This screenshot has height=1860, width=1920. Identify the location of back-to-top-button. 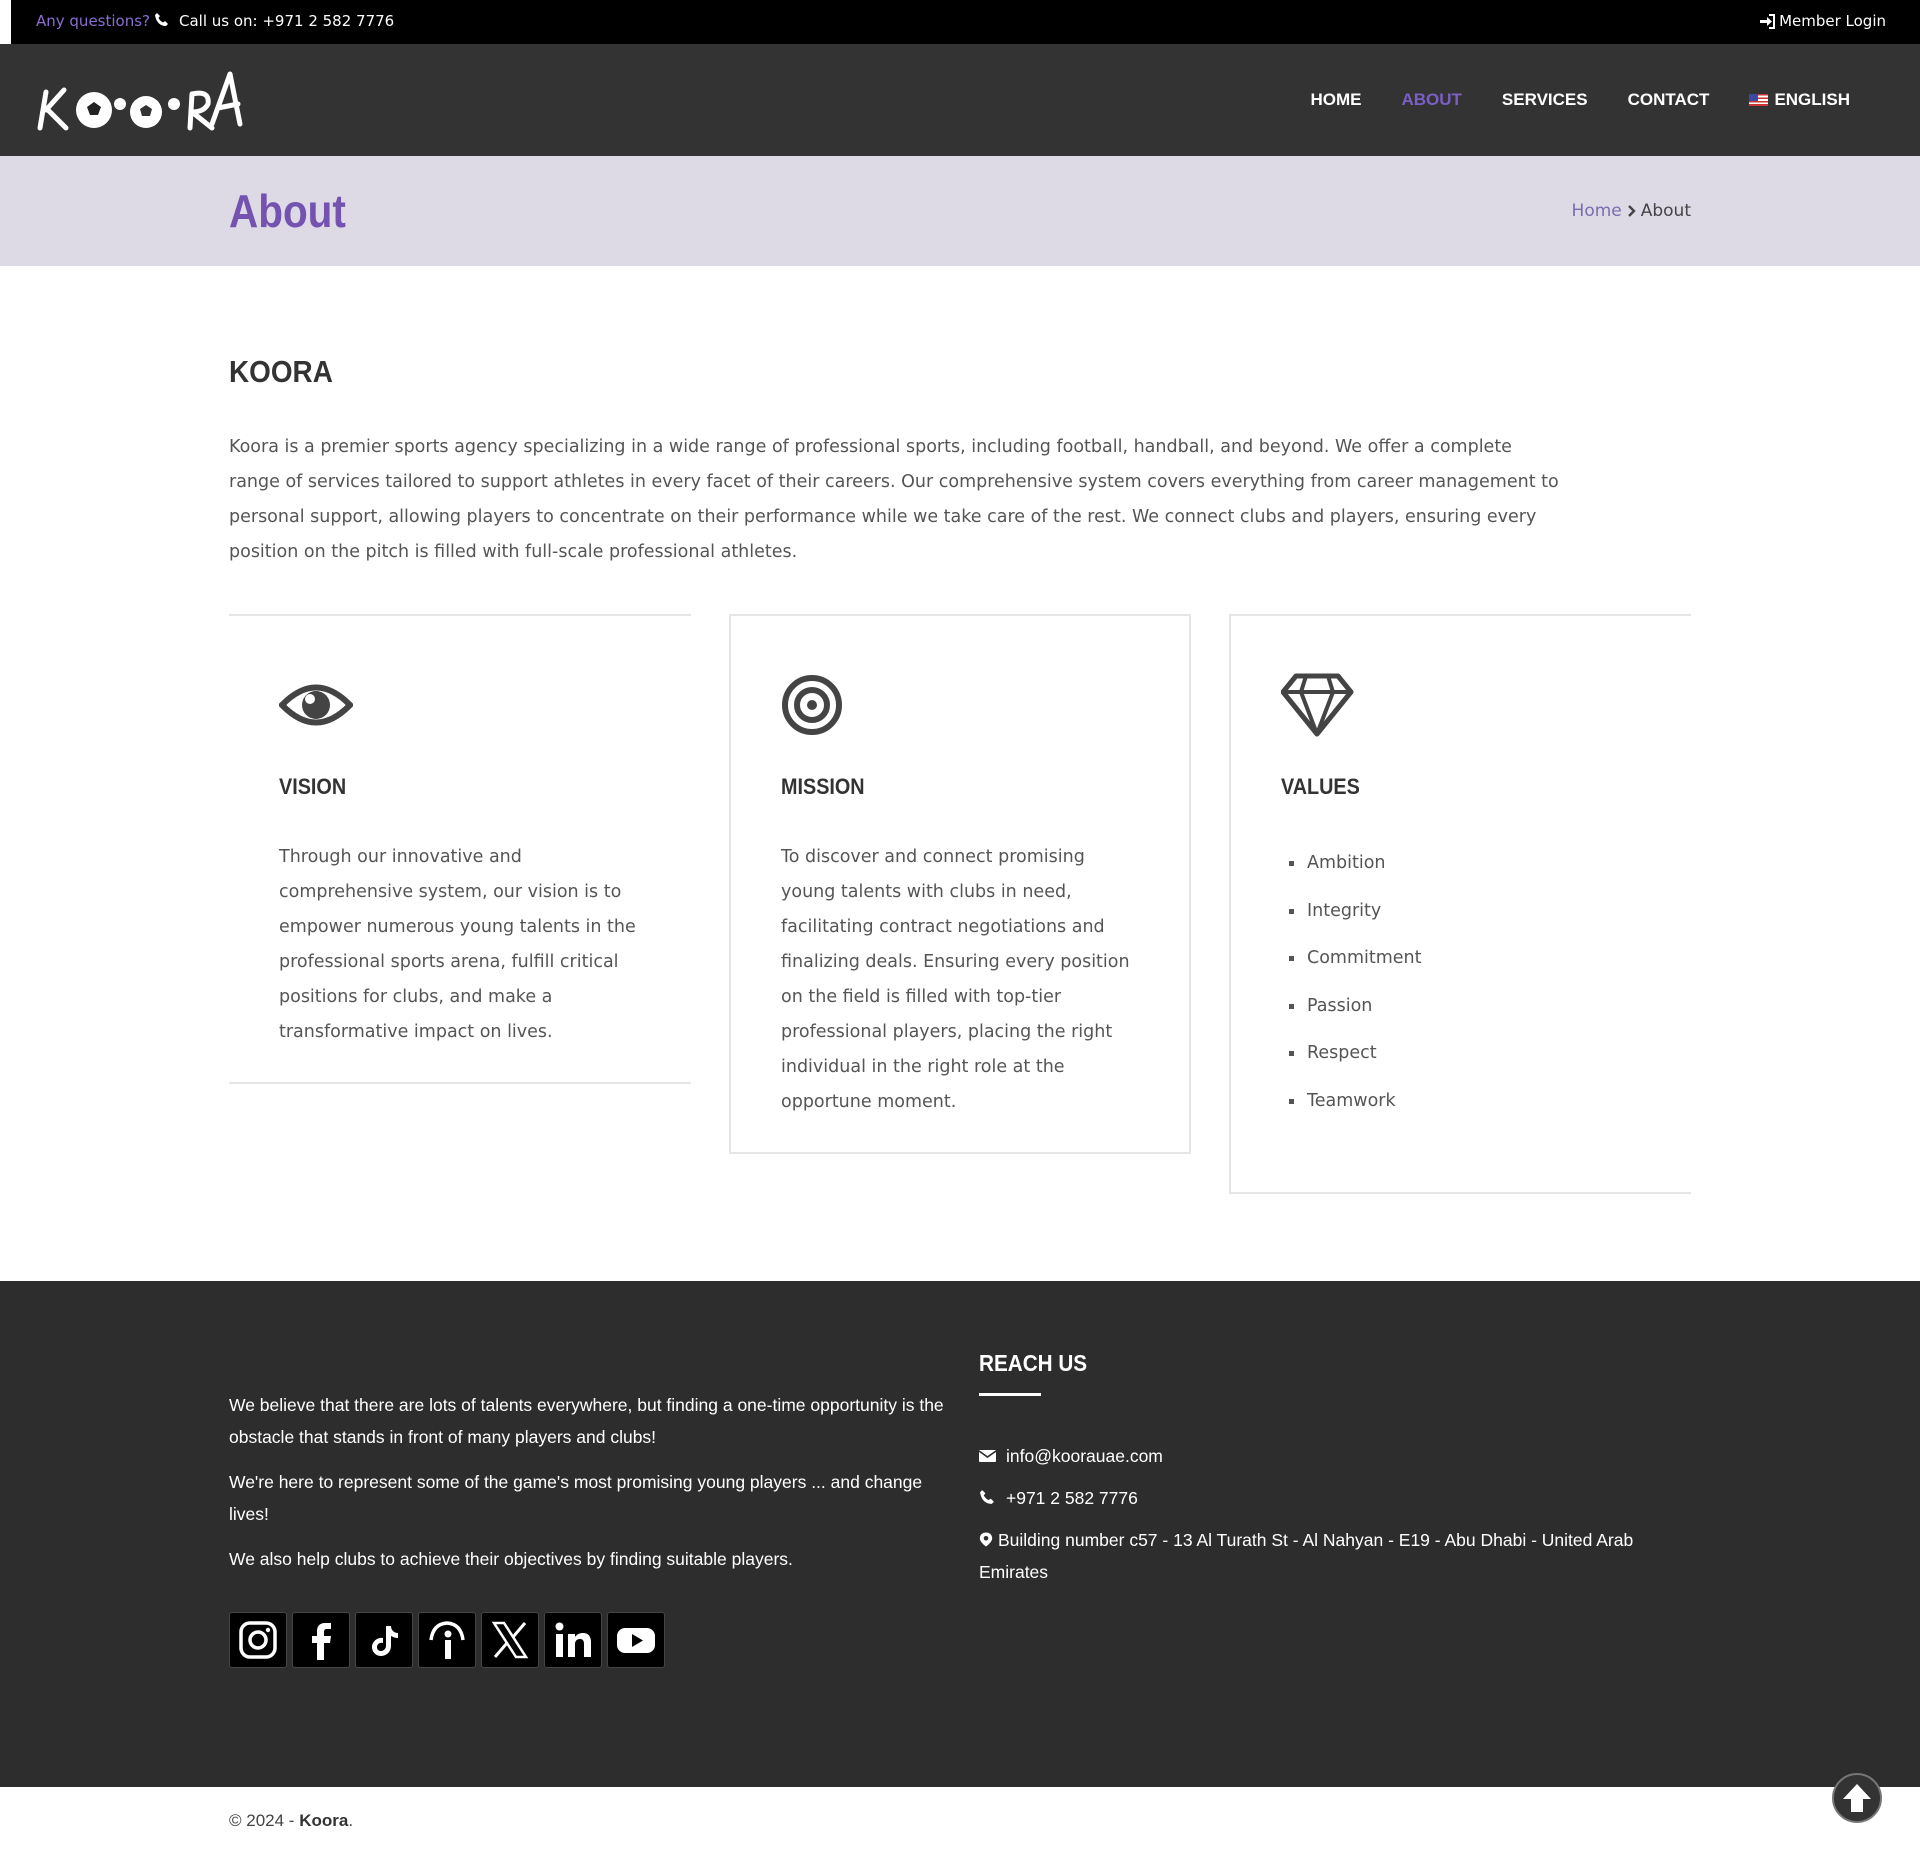
(1857, 1798).